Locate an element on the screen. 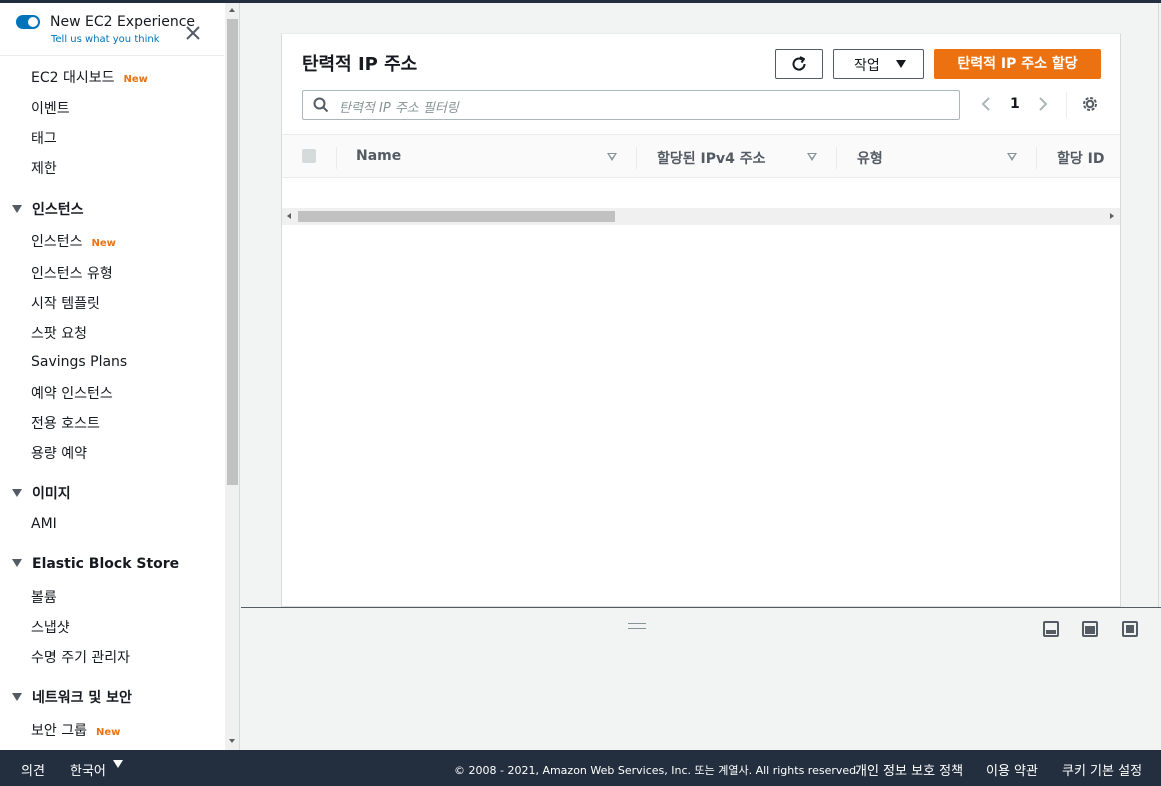 This screenshot has height=786, width=1161. table-header: Name 할당된 IPv4 주소 유형 할당 ID is located at coordinates (701, 156).